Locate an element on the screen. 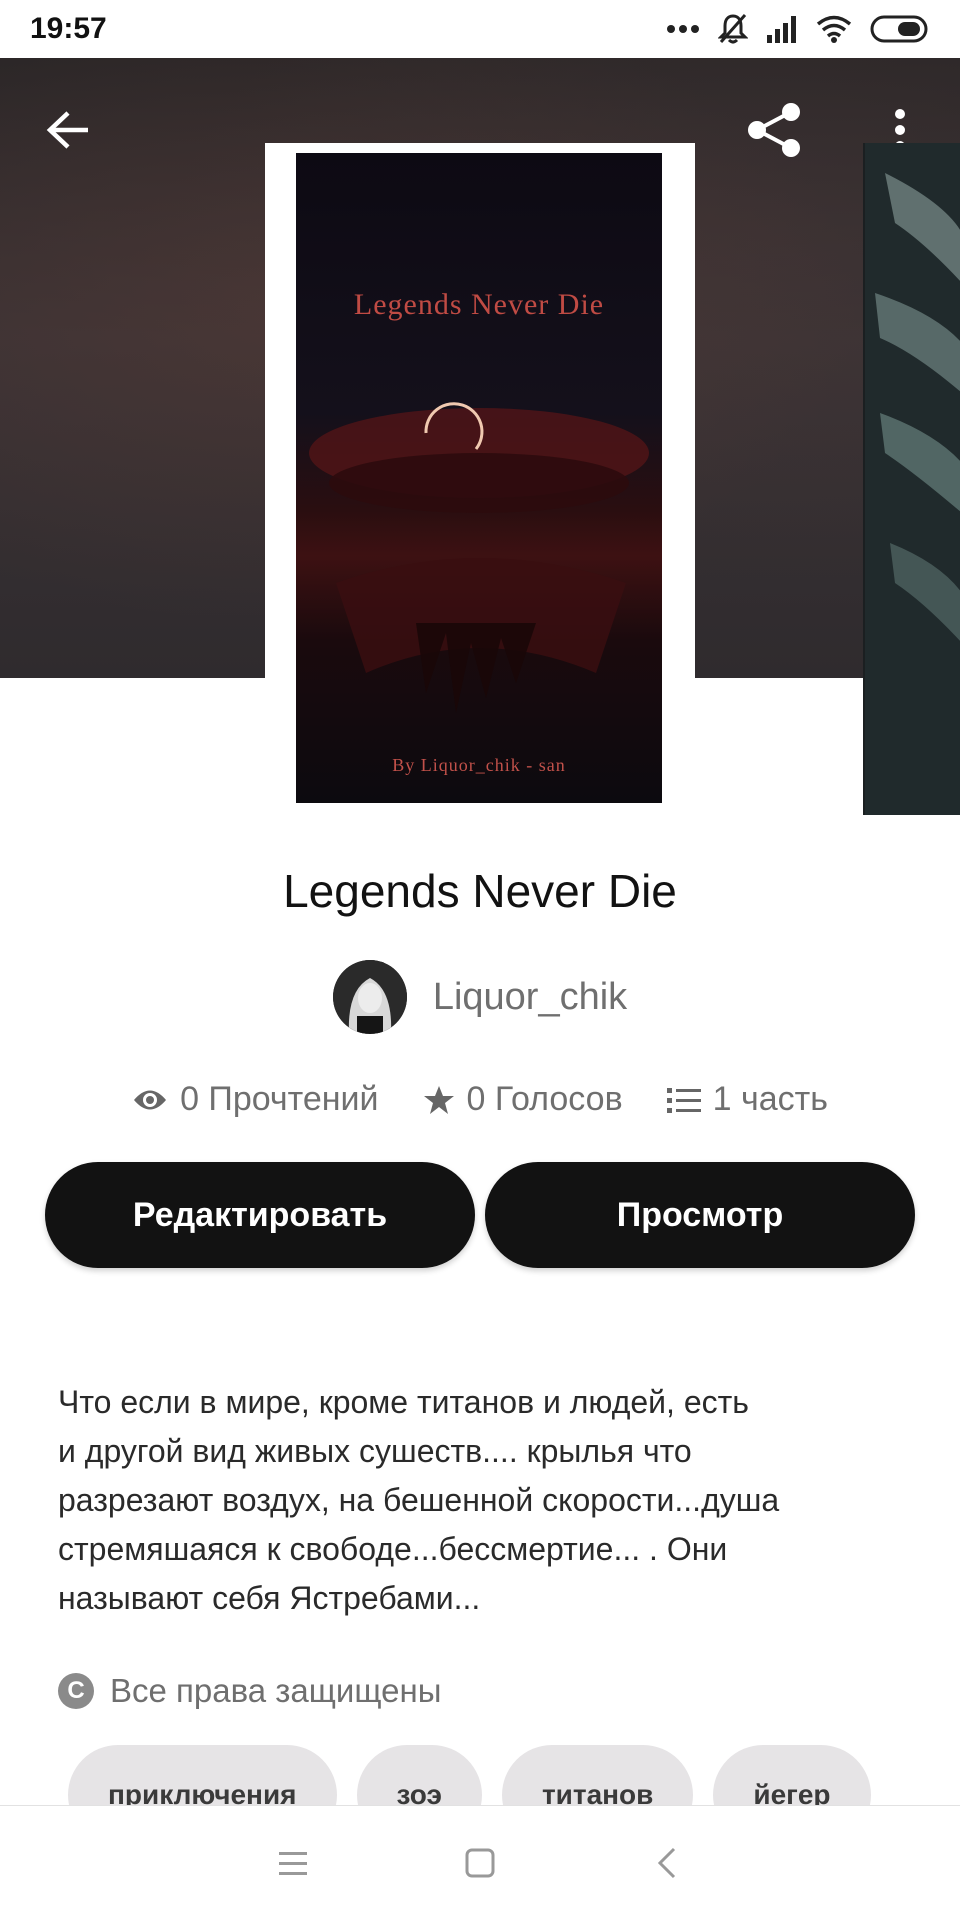  tag-chip: зоэ is located at coordinates (419, 1775).